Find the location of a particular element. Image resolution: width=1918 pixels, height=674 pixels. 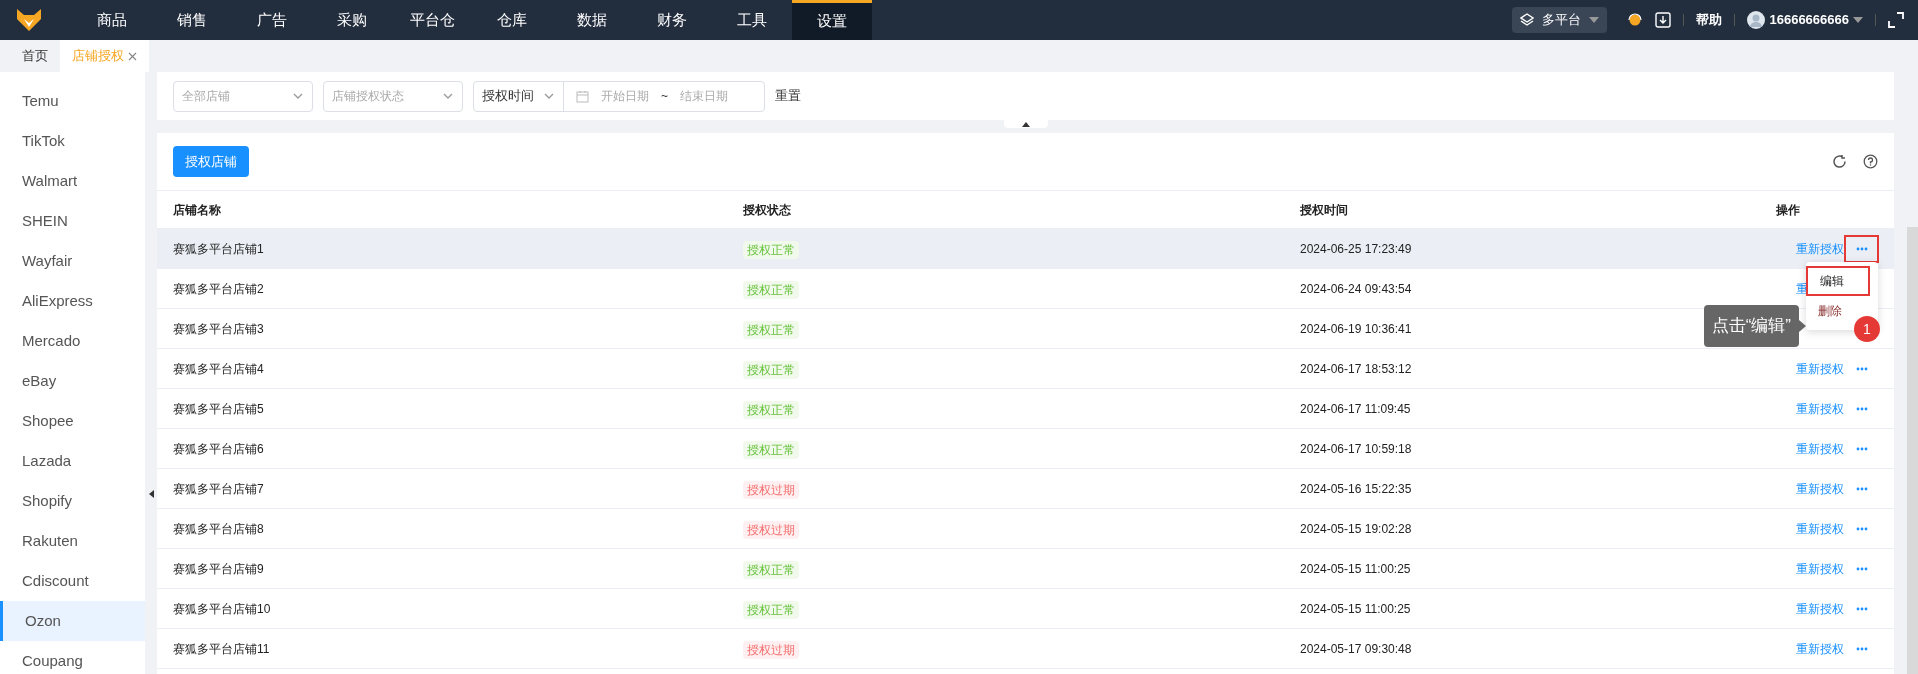

auth-time: 2024-06-17 10:59:18 is located at coordinates (1356, 449).